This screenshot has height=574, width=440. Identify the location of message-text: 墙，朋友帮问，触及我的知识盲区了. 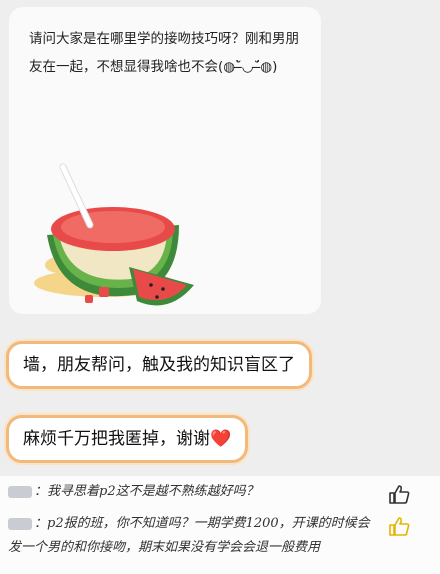
(159, 365).